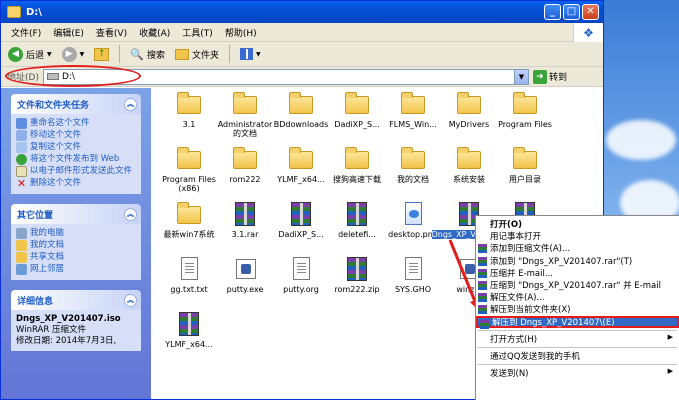  I want to click on task-publish: 将这个文件发布到 Web, so click(76, 159).